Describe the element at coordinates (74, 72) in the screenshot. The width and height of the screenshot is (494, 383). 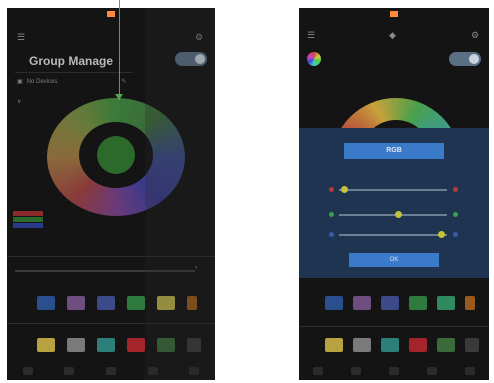
I see `menu-divider` at that location.